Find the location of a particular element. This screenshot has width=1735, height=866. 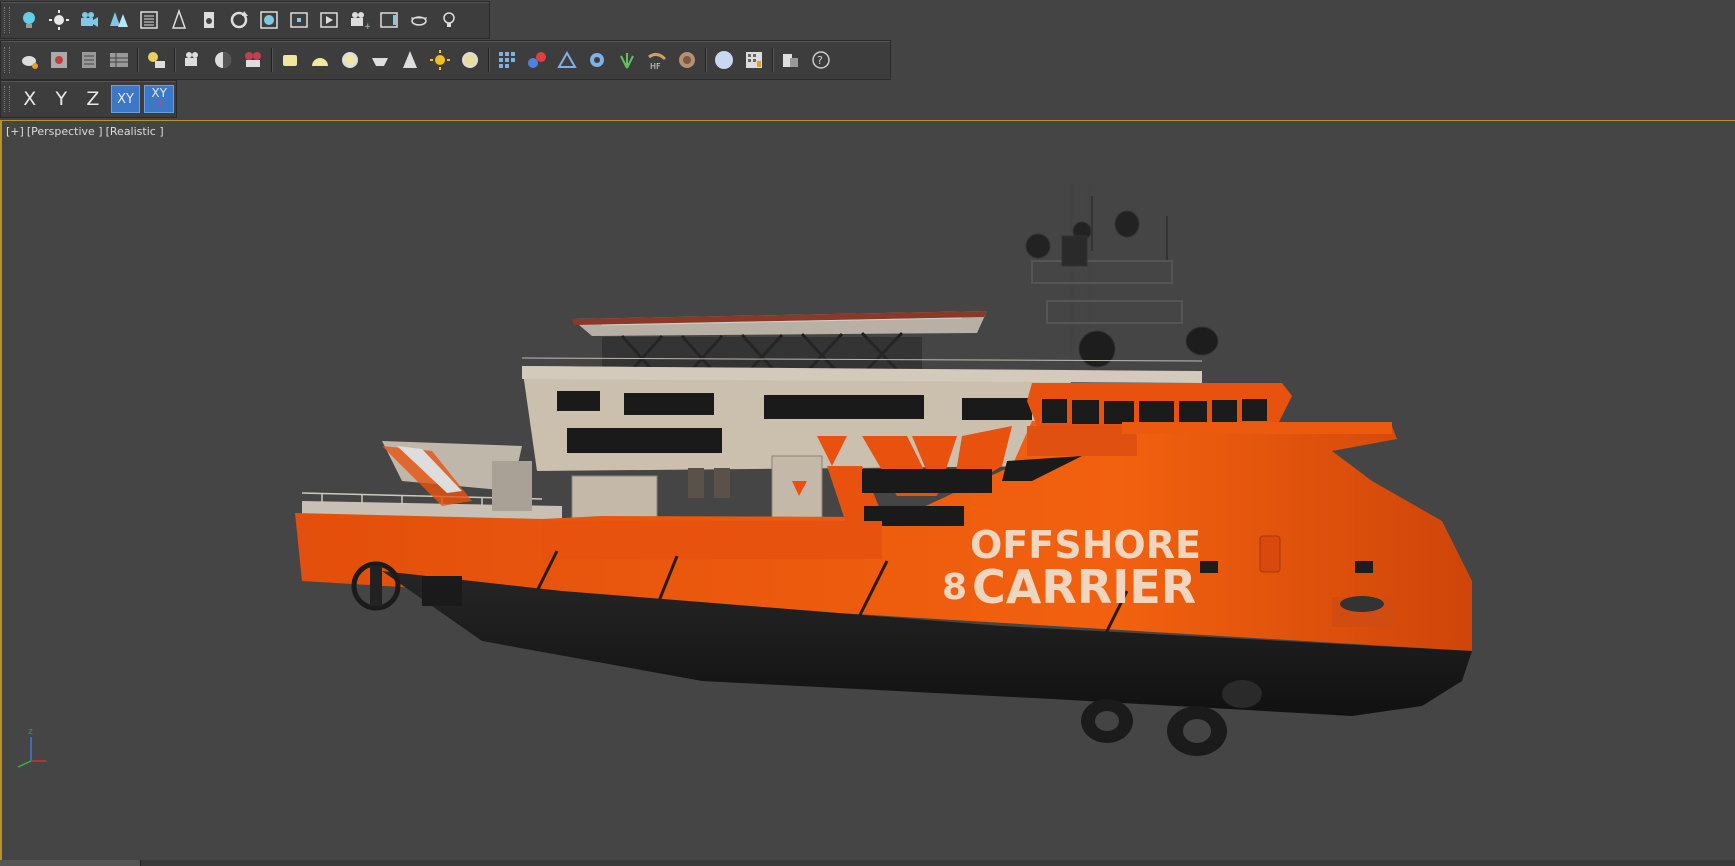

axis-gizmo-icon: z is located at coordinates (31, 747).